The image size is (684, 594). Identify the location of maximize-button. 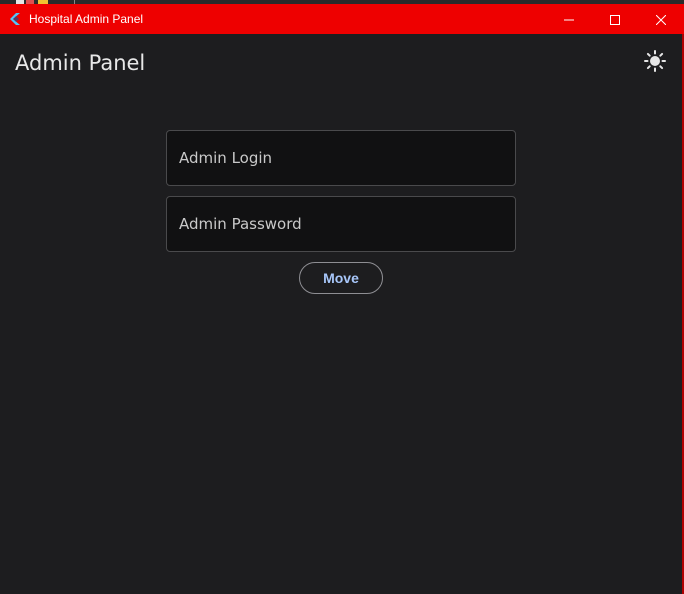
(615, 19).